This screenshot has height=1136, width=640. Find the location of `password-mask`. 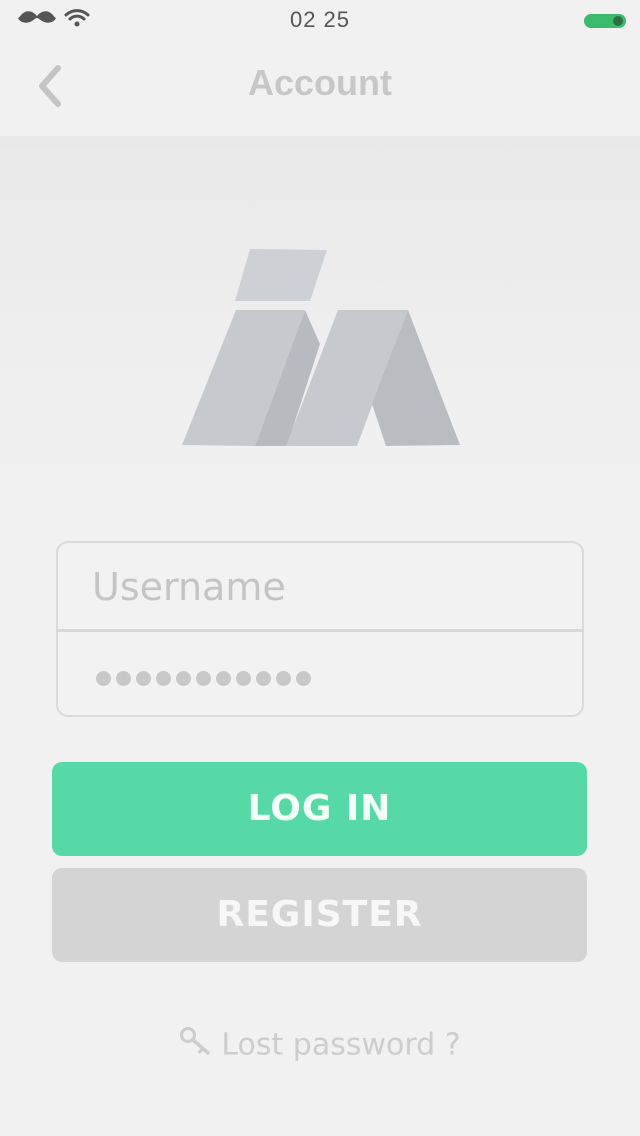

password-mask is located at coordinates (203, 678).